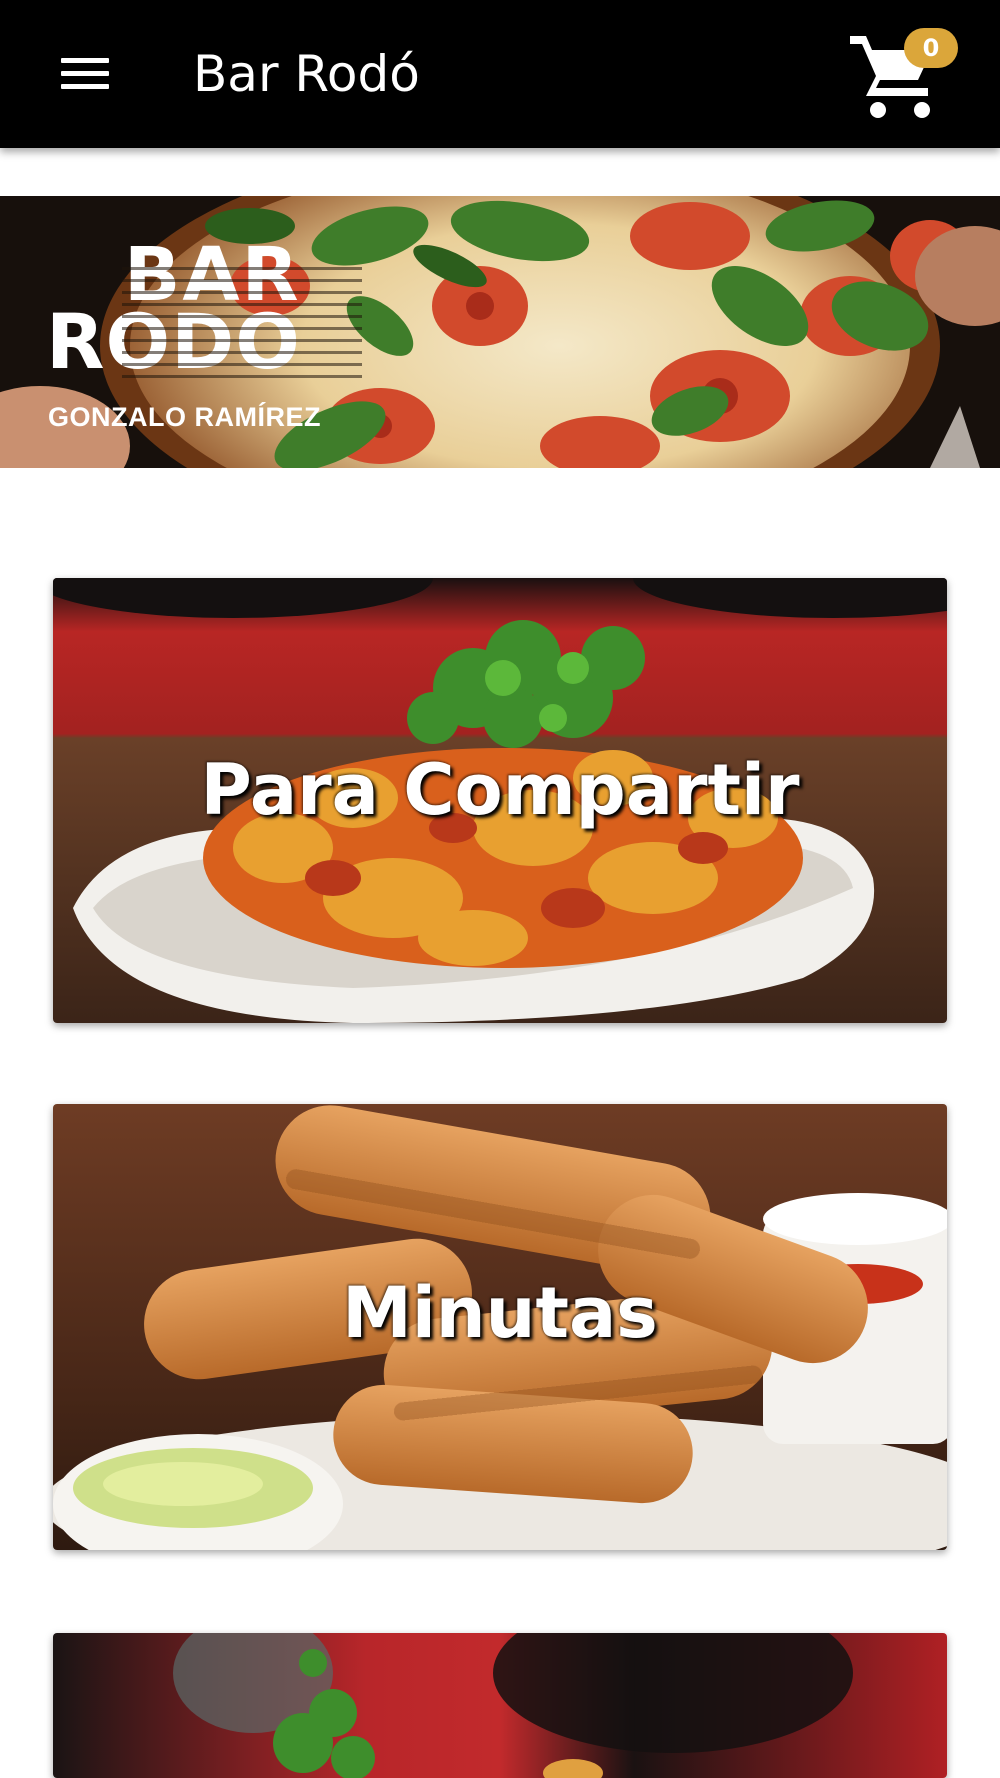  Describe the element at coordinates (173, 341) in the screenshot. I see `logo-line-2: RODO` at that location.